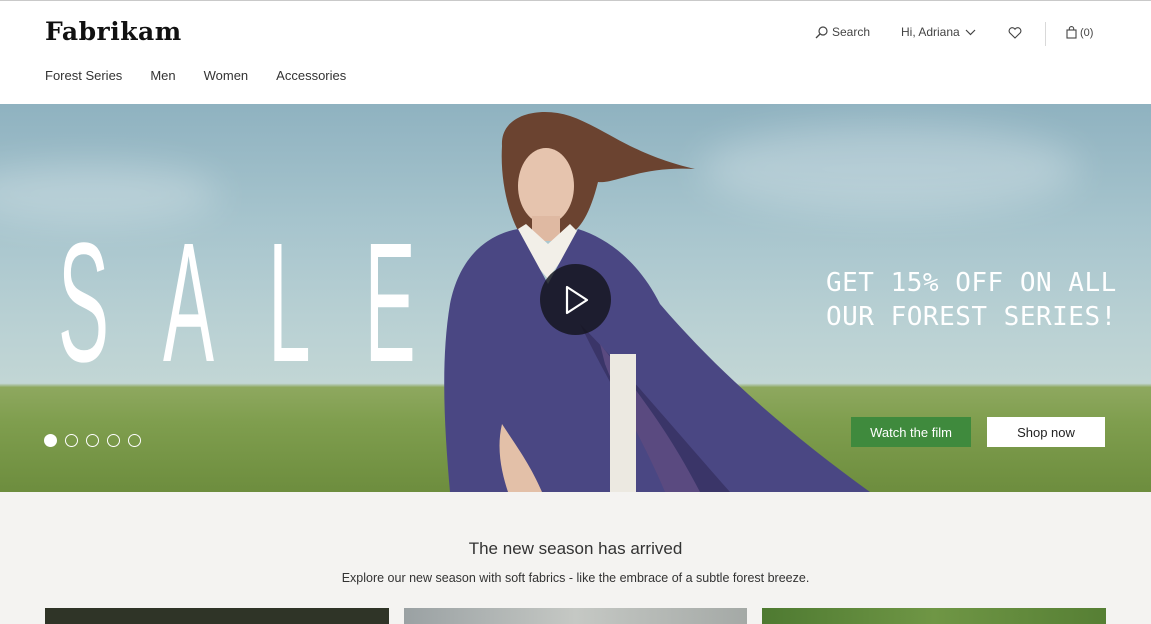  What do you see at coordinates (981, 300) in the screenshot?
I see `promo-text: GET 15% OFF ON ALL OUR FOREST SERIES!` at bounding box center [981, 300].